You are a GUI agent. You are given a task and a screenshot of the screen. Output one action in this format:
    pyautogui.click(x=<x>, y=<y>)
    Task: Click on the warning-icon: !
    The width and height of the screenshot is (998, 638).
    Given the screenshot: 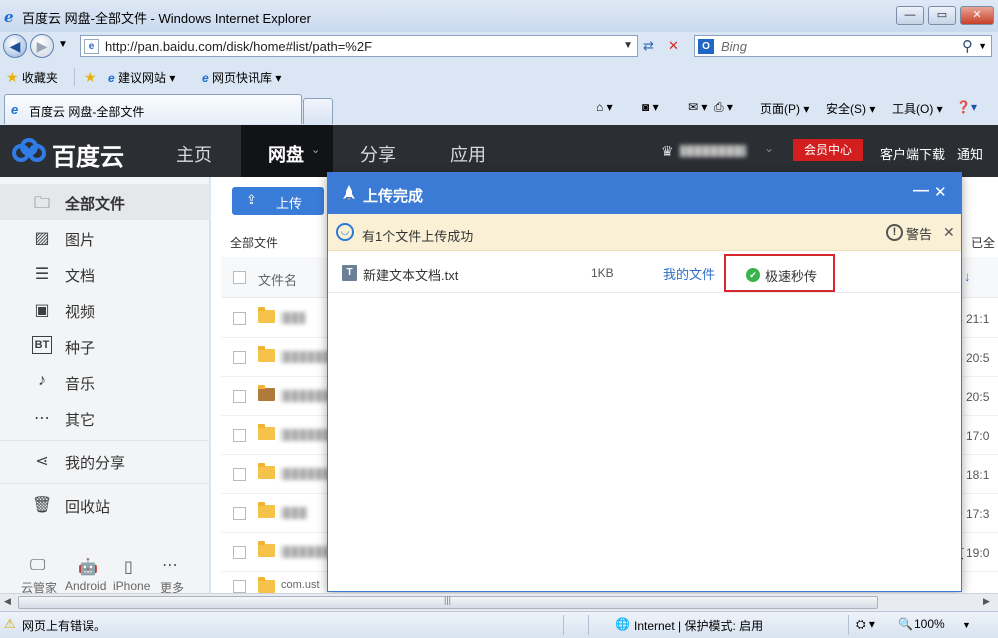 What is the action you would take?
    pyautogui.click(x=894, y=232)
    